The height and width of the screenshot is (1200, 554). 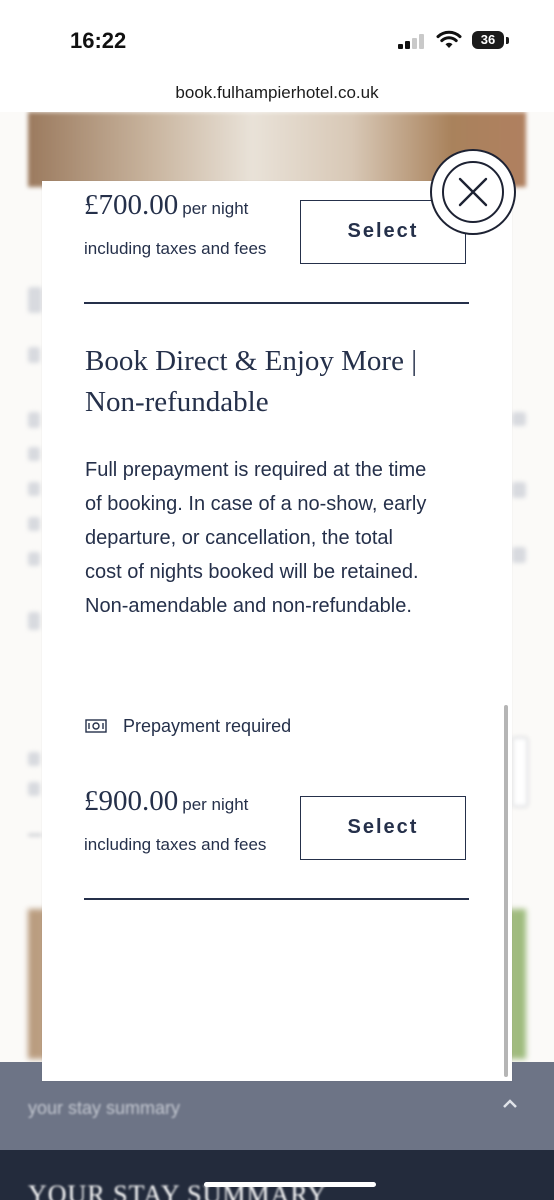 What do you see at coordinates (207, 726) in the screenshot?
I see `prepayment-label: Prepayment required` at bounding box center [207, 726].